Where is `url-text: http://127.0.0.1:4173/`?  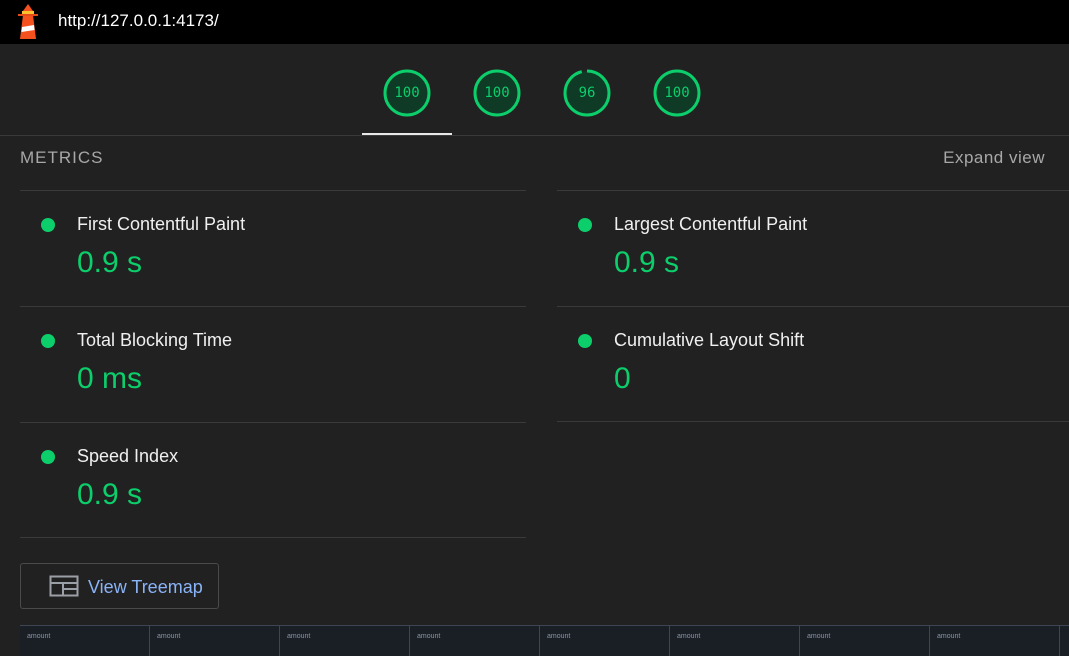
url-text: http://127.0.0.1:4173/ is located at coordinates (138, 21).